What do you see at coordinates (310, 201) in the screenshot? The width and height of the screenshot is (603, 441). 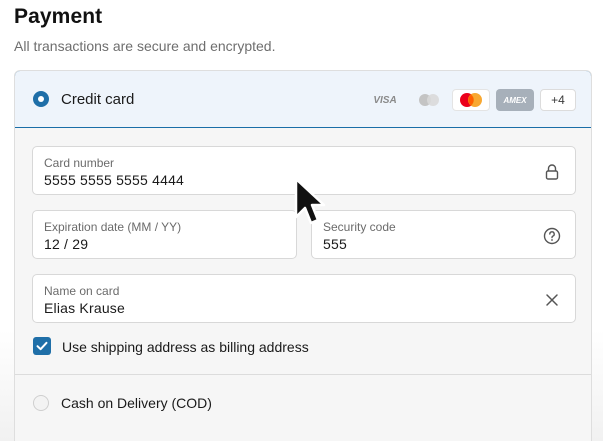 I see `mouse-cursor-icon` at bounding box center [310, 201].